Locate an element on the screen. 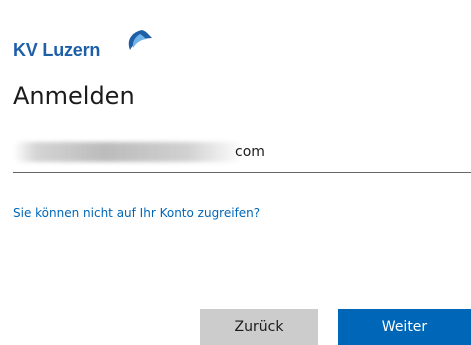 This screenshot has height=345, width=471. email-redacted-blur is located at coordinates (128, 152).